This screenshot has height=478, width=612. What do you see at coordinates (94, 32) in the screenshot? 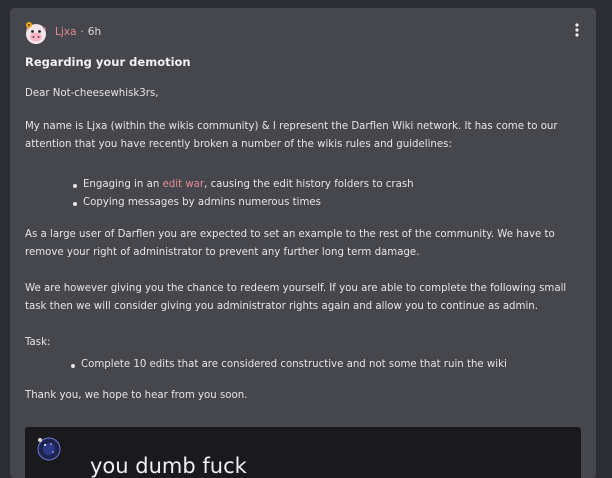
I see `post-age: 6h` at bounding box center [94, 32].